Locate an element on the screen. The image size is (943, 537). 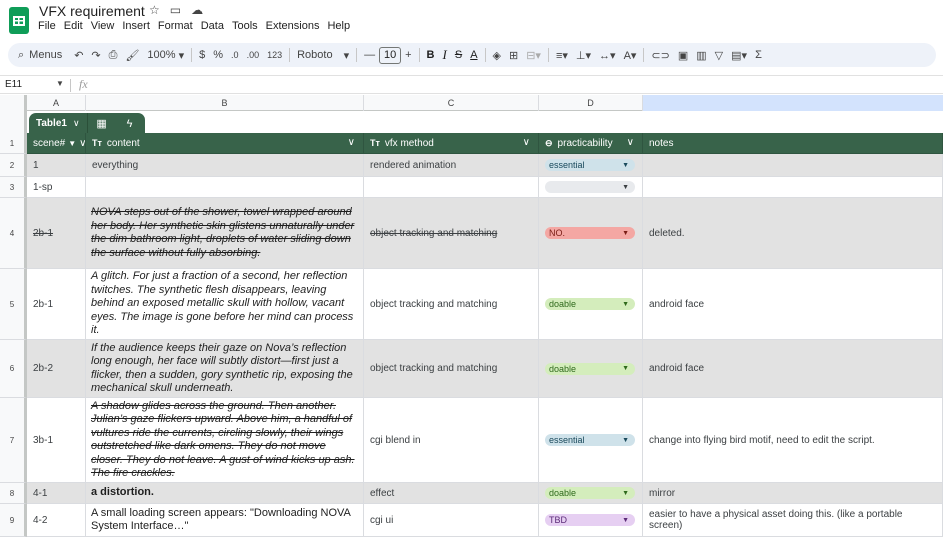
practicability-cell: ▼ is located at coordinates (591, 187).